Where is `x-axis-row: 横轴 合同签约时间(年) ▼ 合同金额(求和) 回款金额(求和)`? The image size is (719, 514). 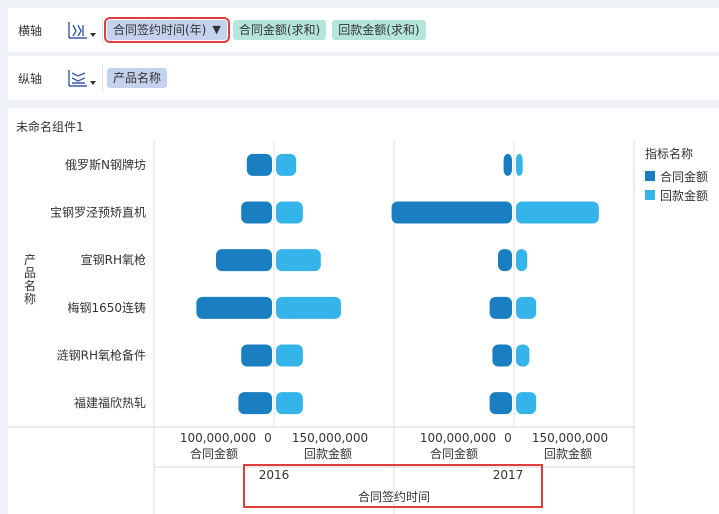
x-axis-row: 横轴 合同签约时间(年) ▼ 合同金额(求和) 回款金额(求和) is located at coordinates (363, 30).